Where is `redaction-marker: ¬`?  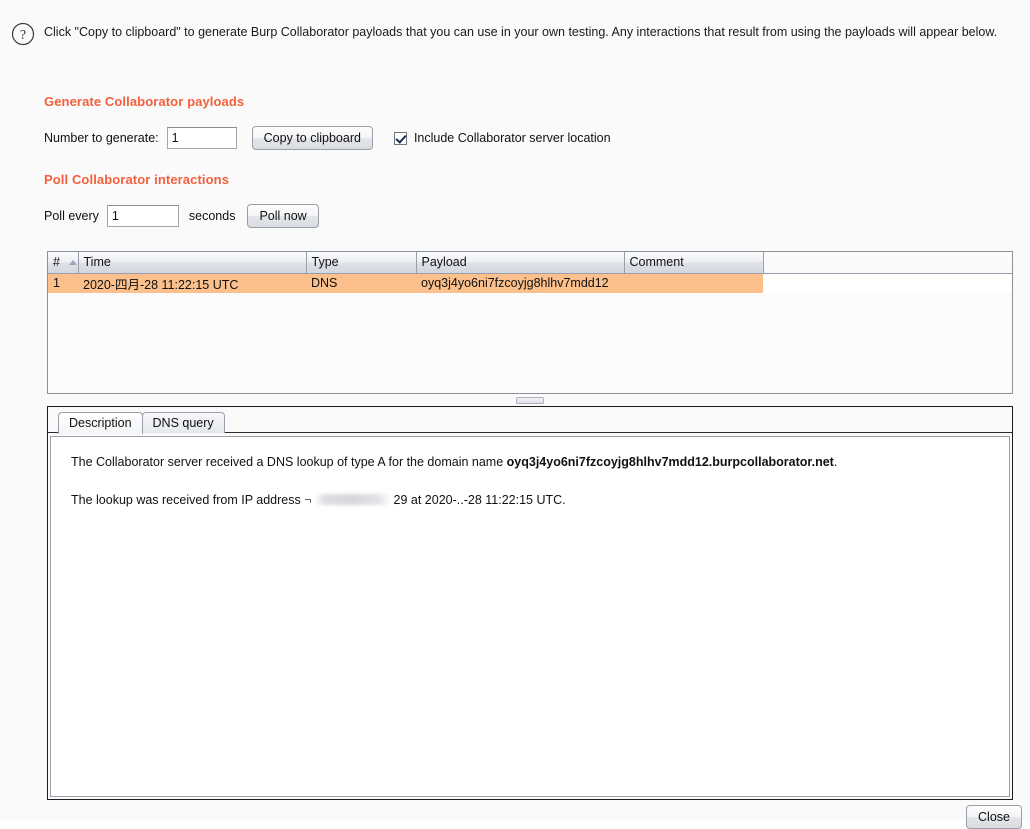
redaction-marker: ¬ is located at coordinates (308, 500).